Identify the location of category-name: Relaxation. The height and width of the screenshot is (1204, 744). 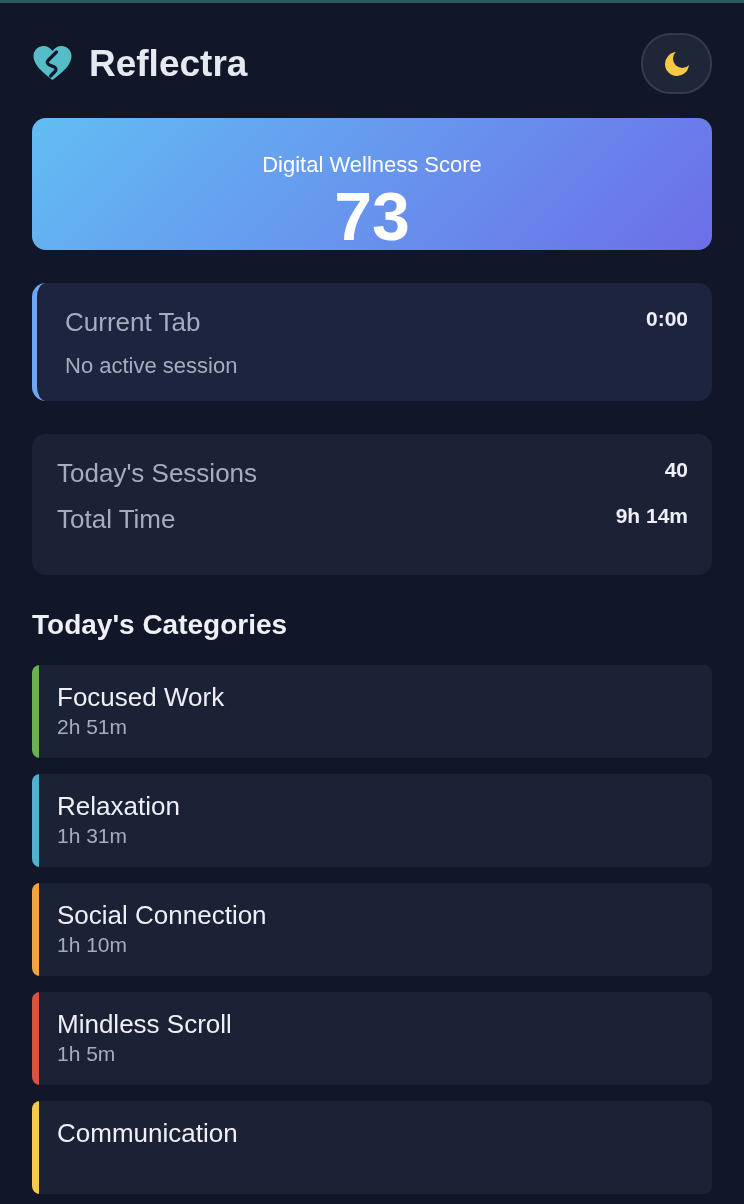
(118, 806).